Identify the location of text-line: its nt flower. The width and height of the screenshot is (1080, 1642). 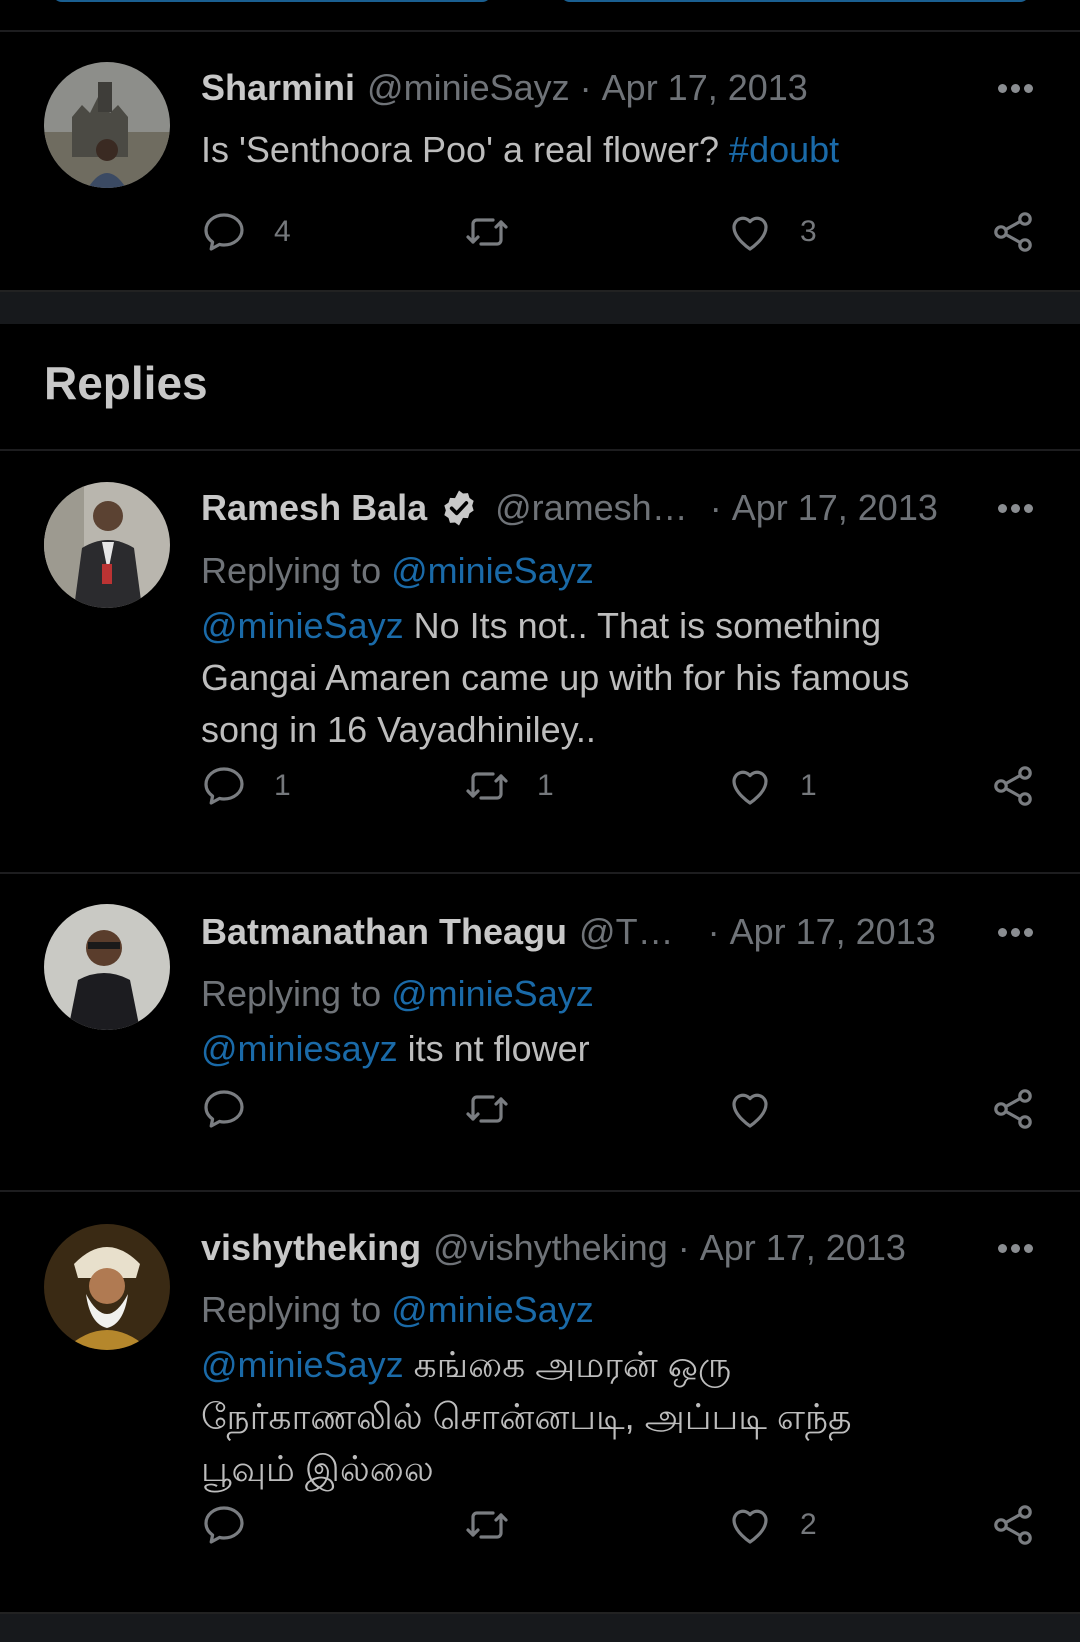
(493, 1048).